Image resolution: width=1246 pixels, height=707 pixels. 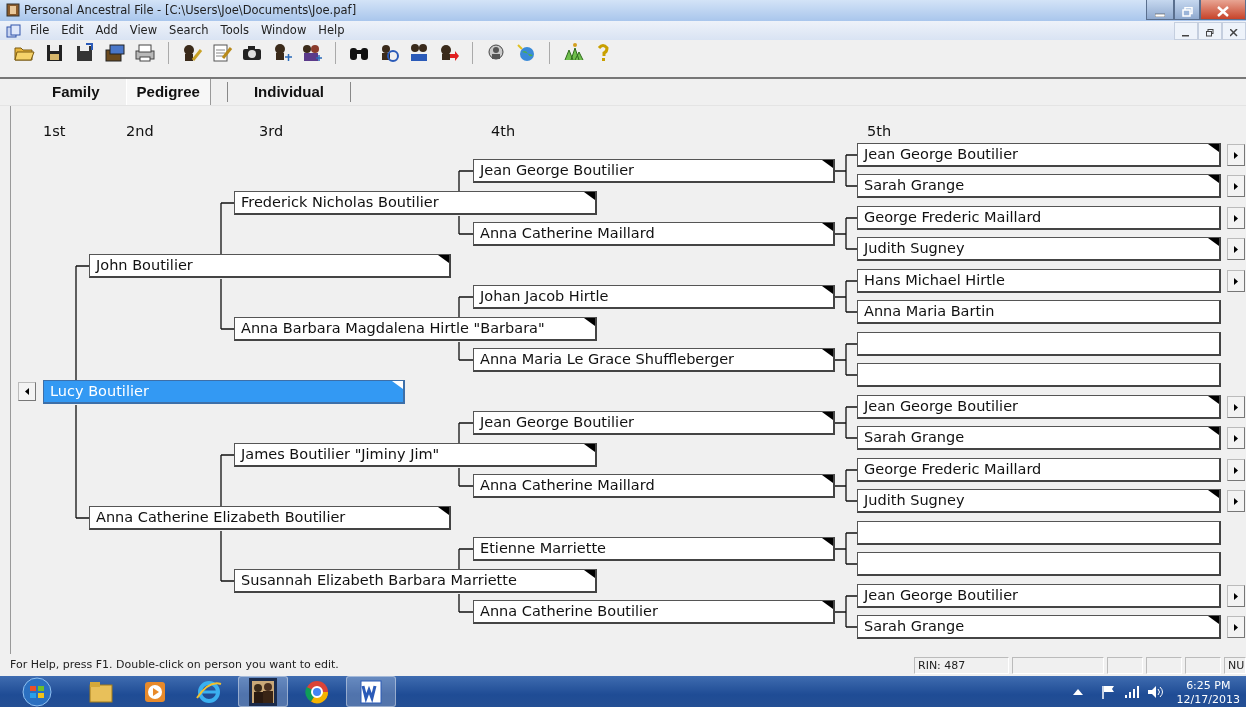 I want to click on tree-chart-icon, so click(x=573, y=52).